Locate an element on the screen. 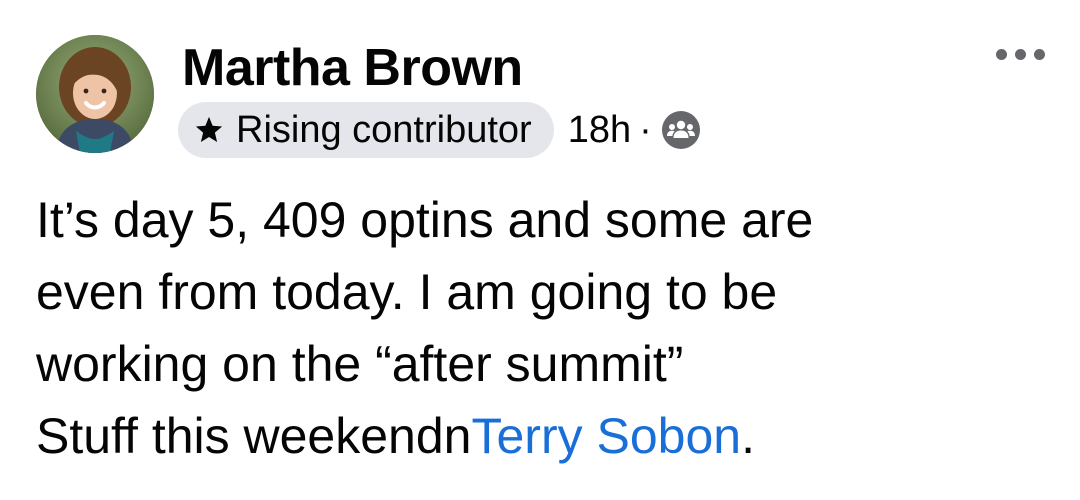 The height and width of the screenshot is (500, 1080). post-body-line: It’s day 5, 409 optins and some are is located at coordinates (425, 220).